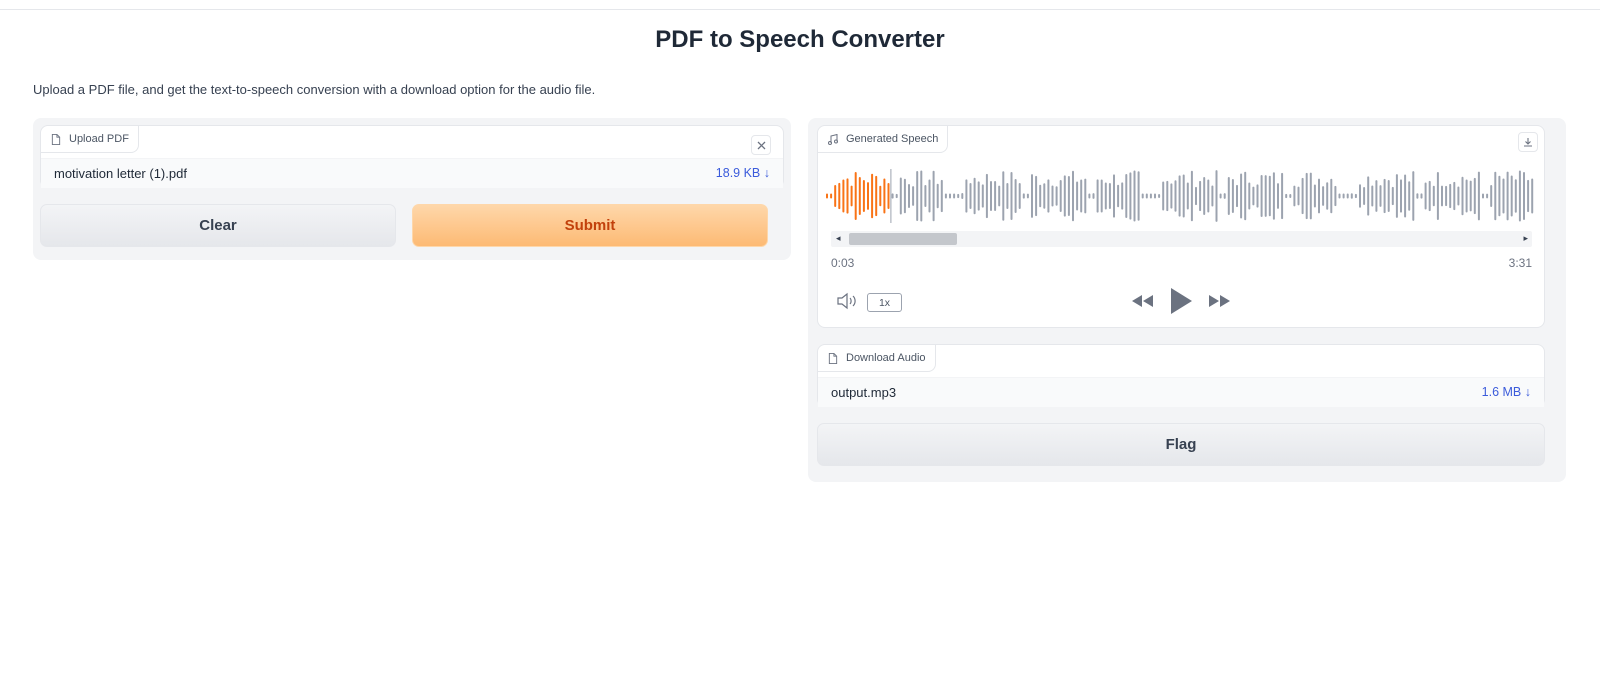 This screenshot has height=697, width=1600. I want to click on download-speech-button, so click(1528, 142).